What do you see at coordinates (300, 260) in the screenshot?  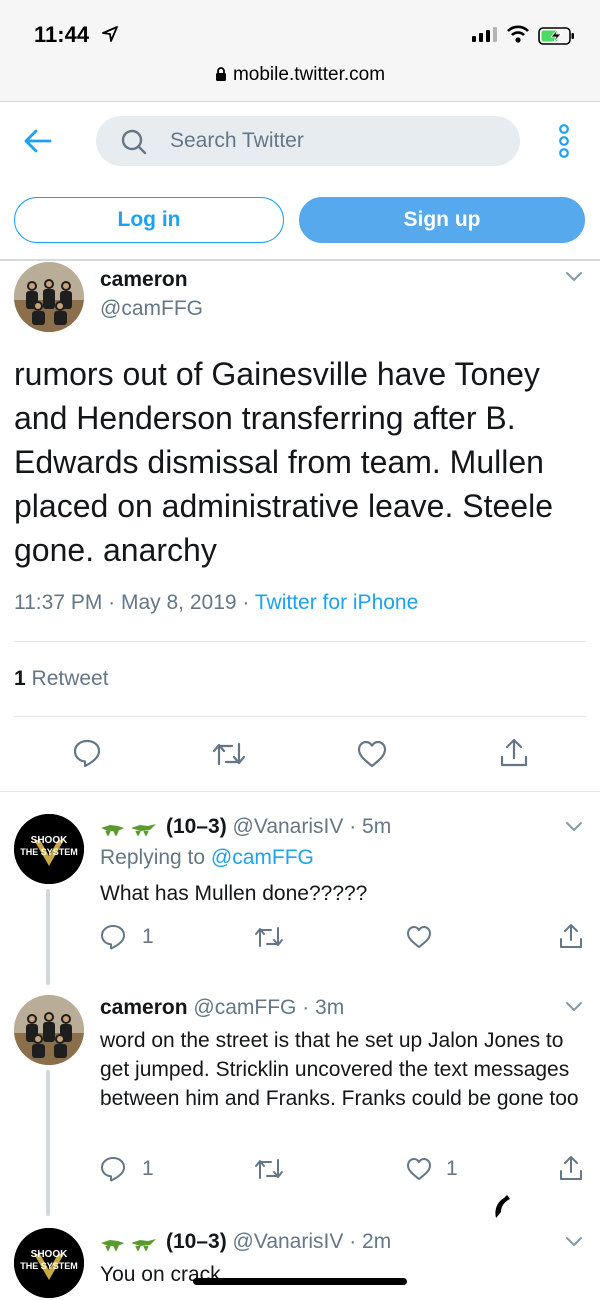 I see `header-divider` at bounding box center [300, 260].